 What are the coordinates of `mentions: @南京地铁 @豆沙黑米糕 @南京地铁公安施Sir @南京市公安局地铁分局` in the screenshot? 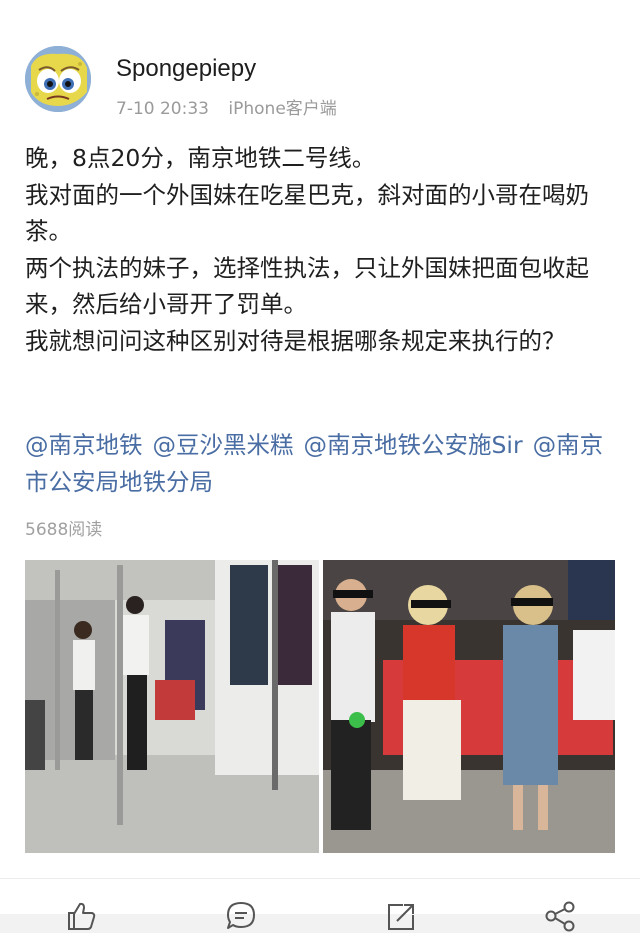 It's located at (320, 463).